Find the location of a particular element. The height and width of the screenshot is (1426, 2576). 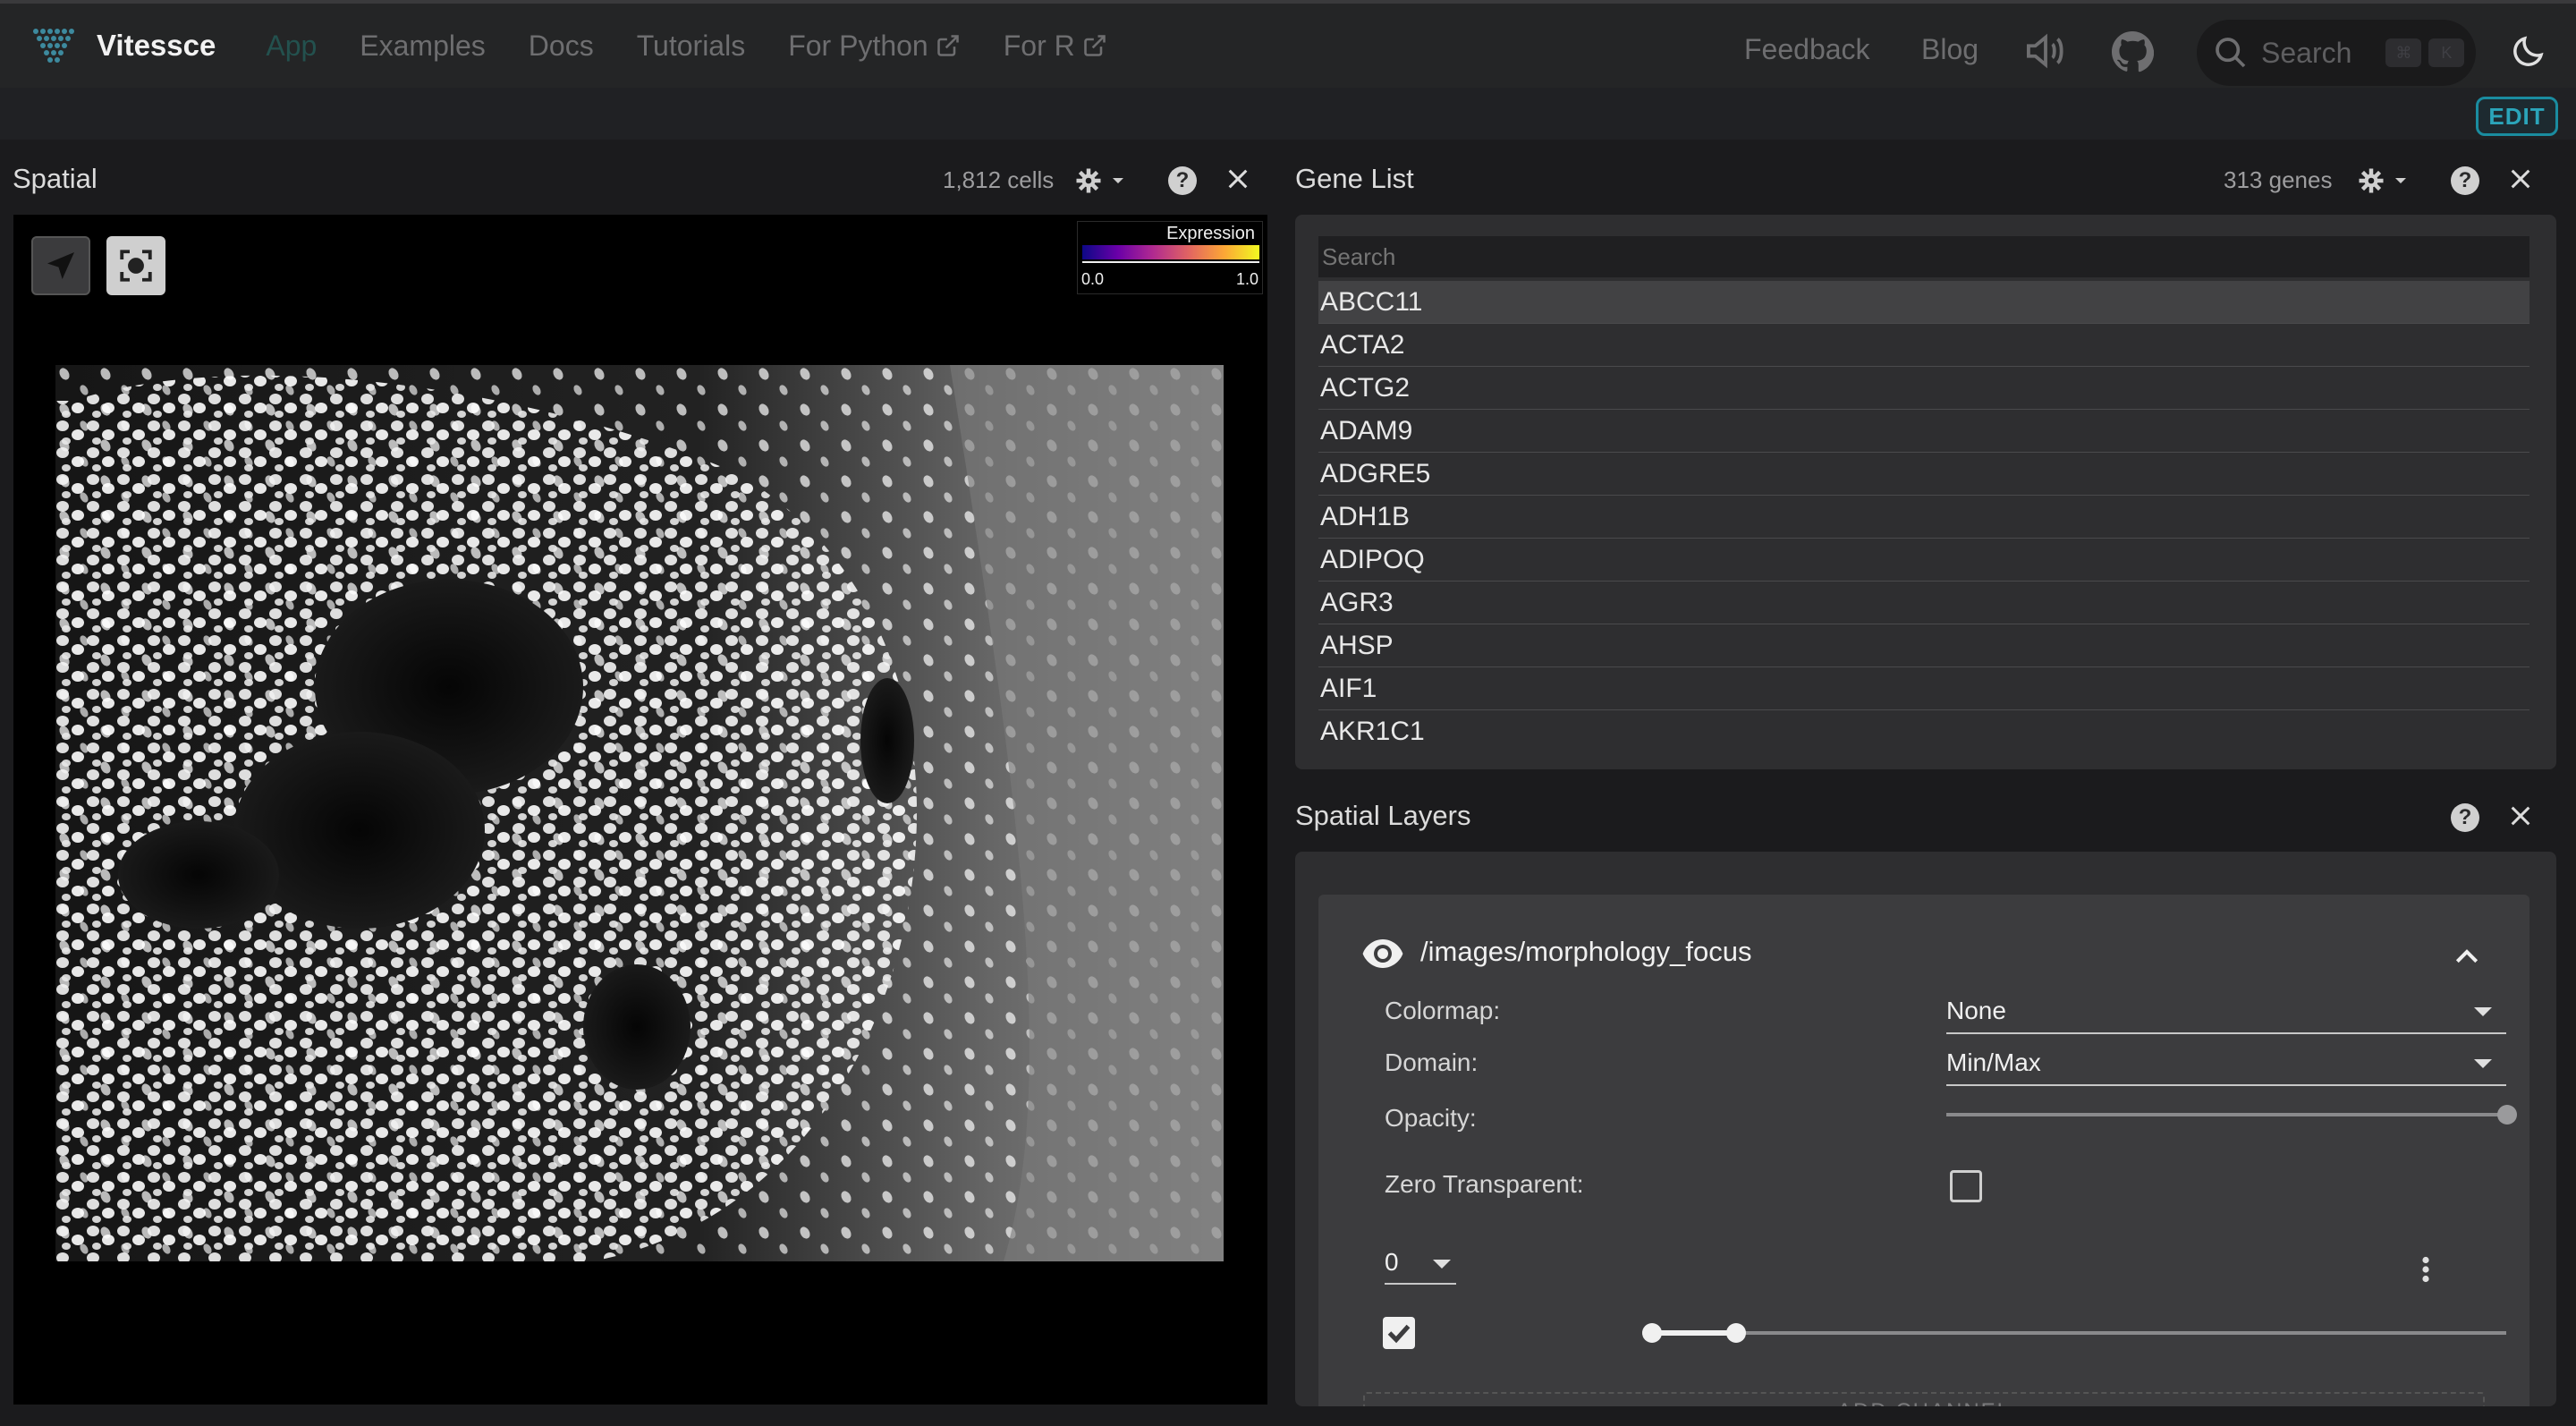

volume-icon is located at coordinates (2045, 51).